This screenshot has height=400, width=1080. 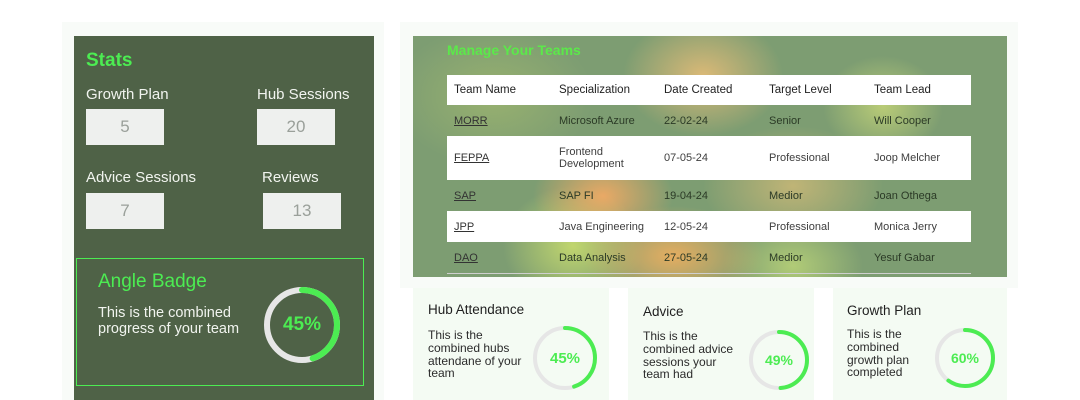 I want to click on team-link: MORR, so click(x=471, y=121).